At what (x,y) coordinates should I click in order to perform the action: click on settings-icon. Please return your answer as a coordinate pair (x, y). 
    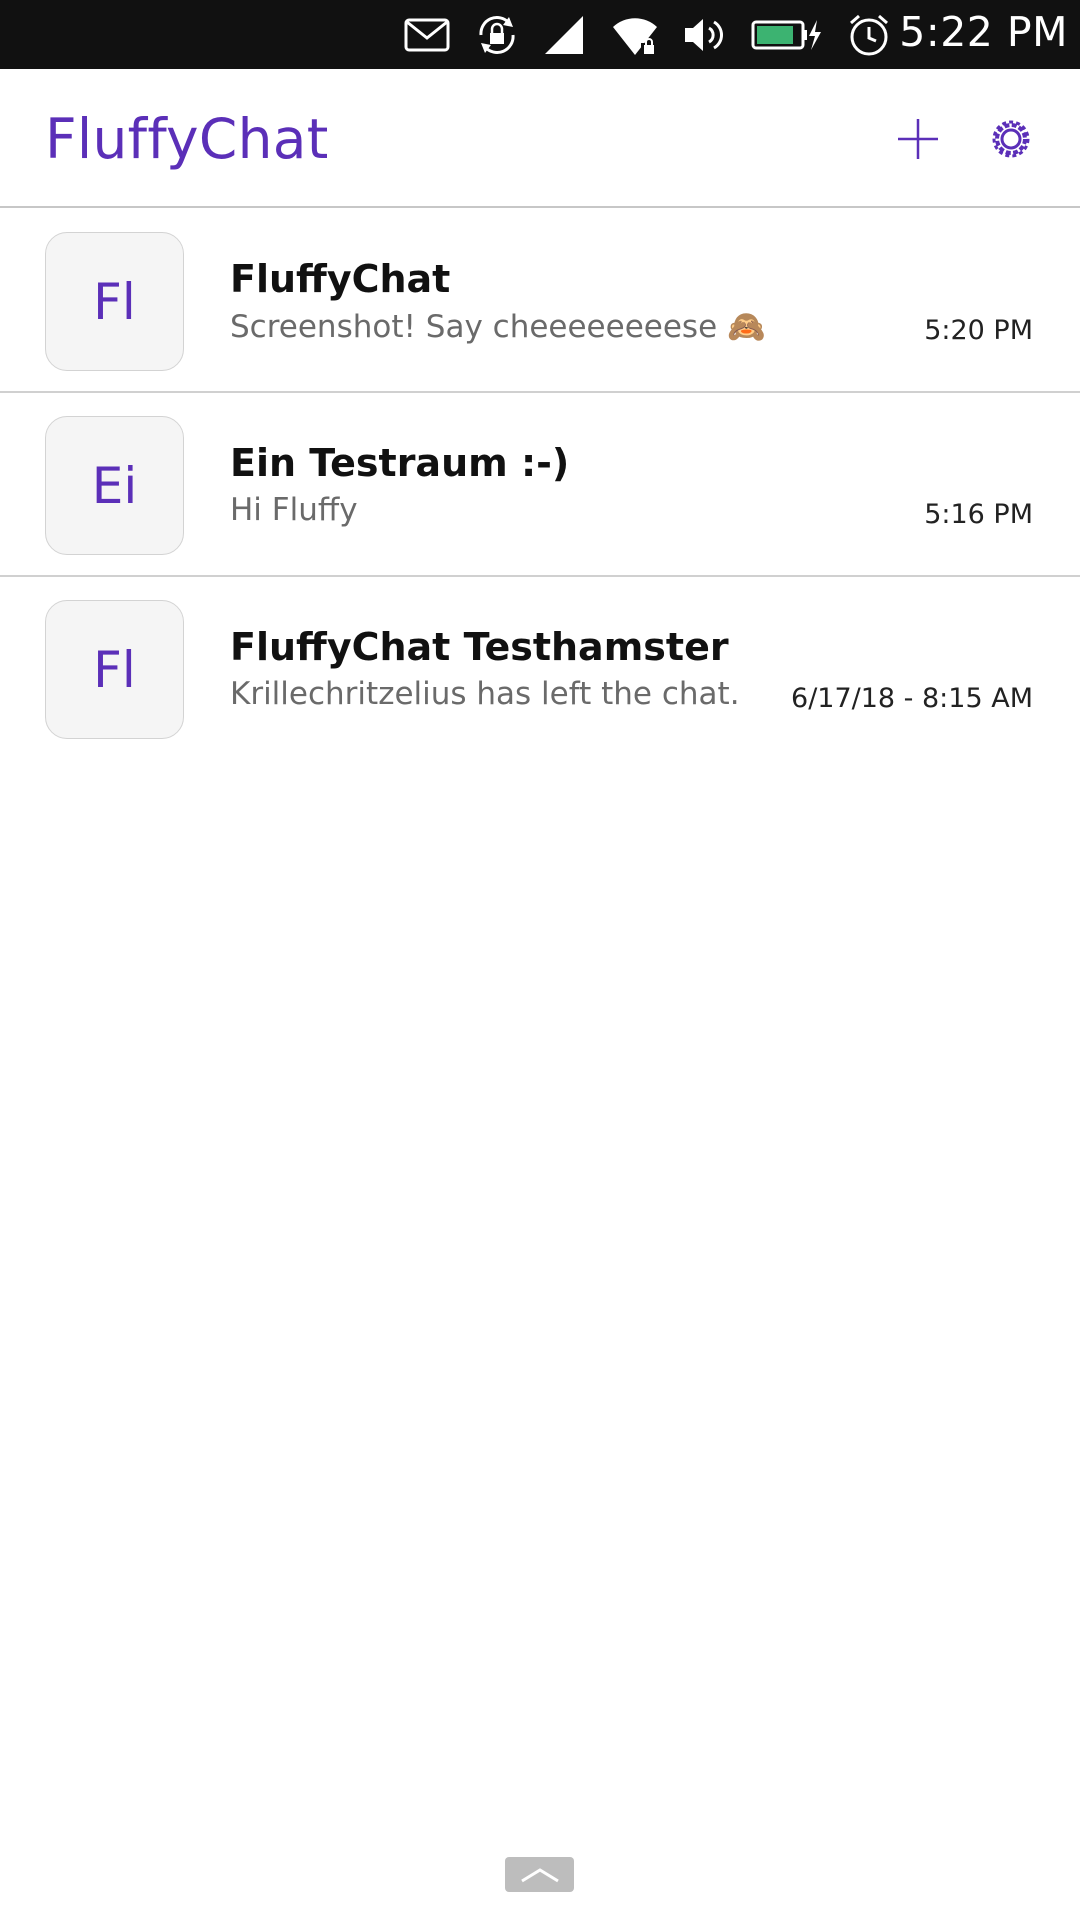
    Looking at the image, I should click on (1011, 139).